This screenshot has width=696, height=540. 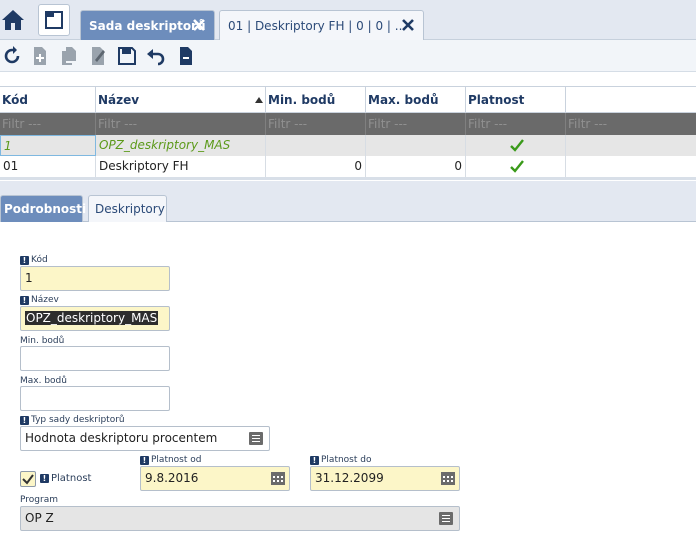 I want to click on typ-sady-select: Hodnota deskriptoru procentem, so click(x=145, y=438).